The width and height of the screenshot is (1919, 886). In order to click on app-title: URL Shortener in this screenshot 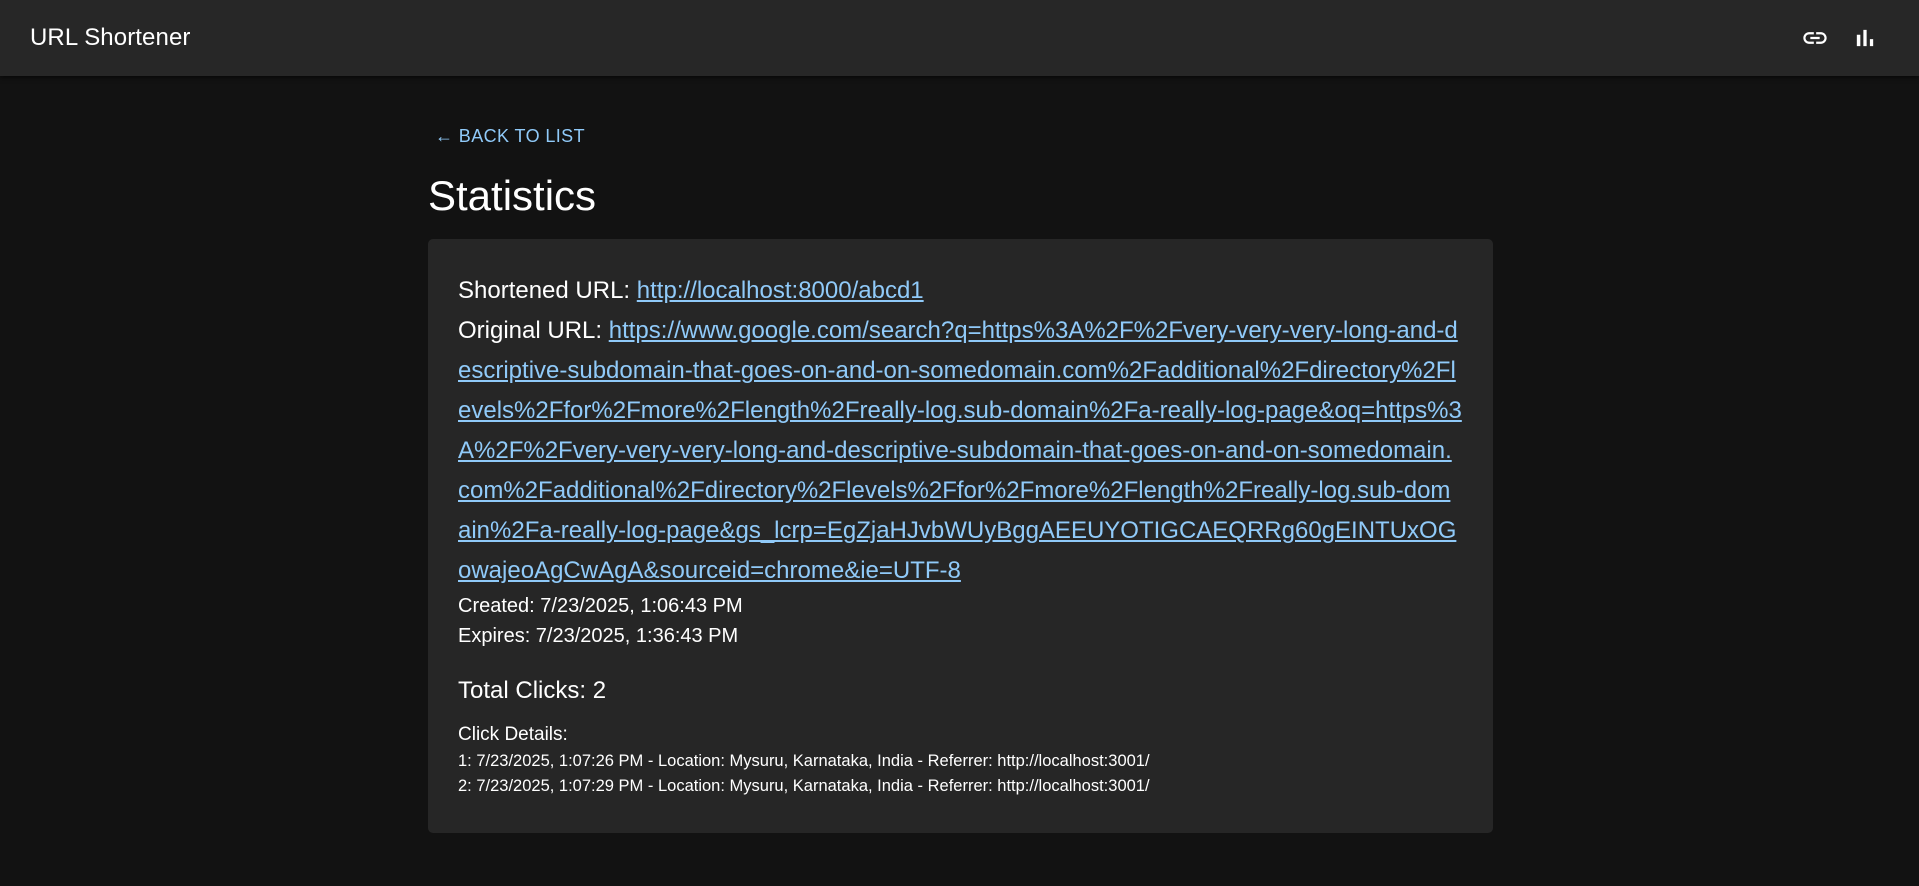, I will do `click(110, 37)`.